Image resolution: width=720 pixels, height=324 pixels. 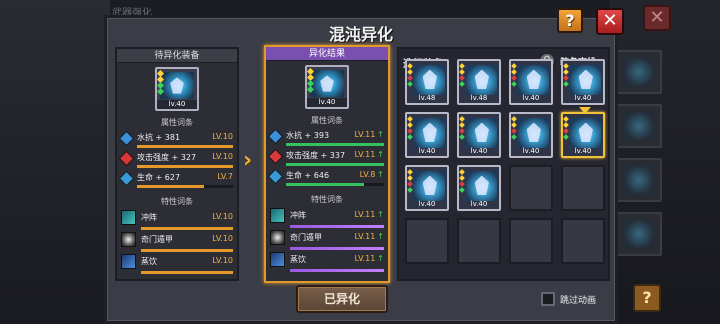 I want to click on background-sword-slot, so click(x=639, y=72).